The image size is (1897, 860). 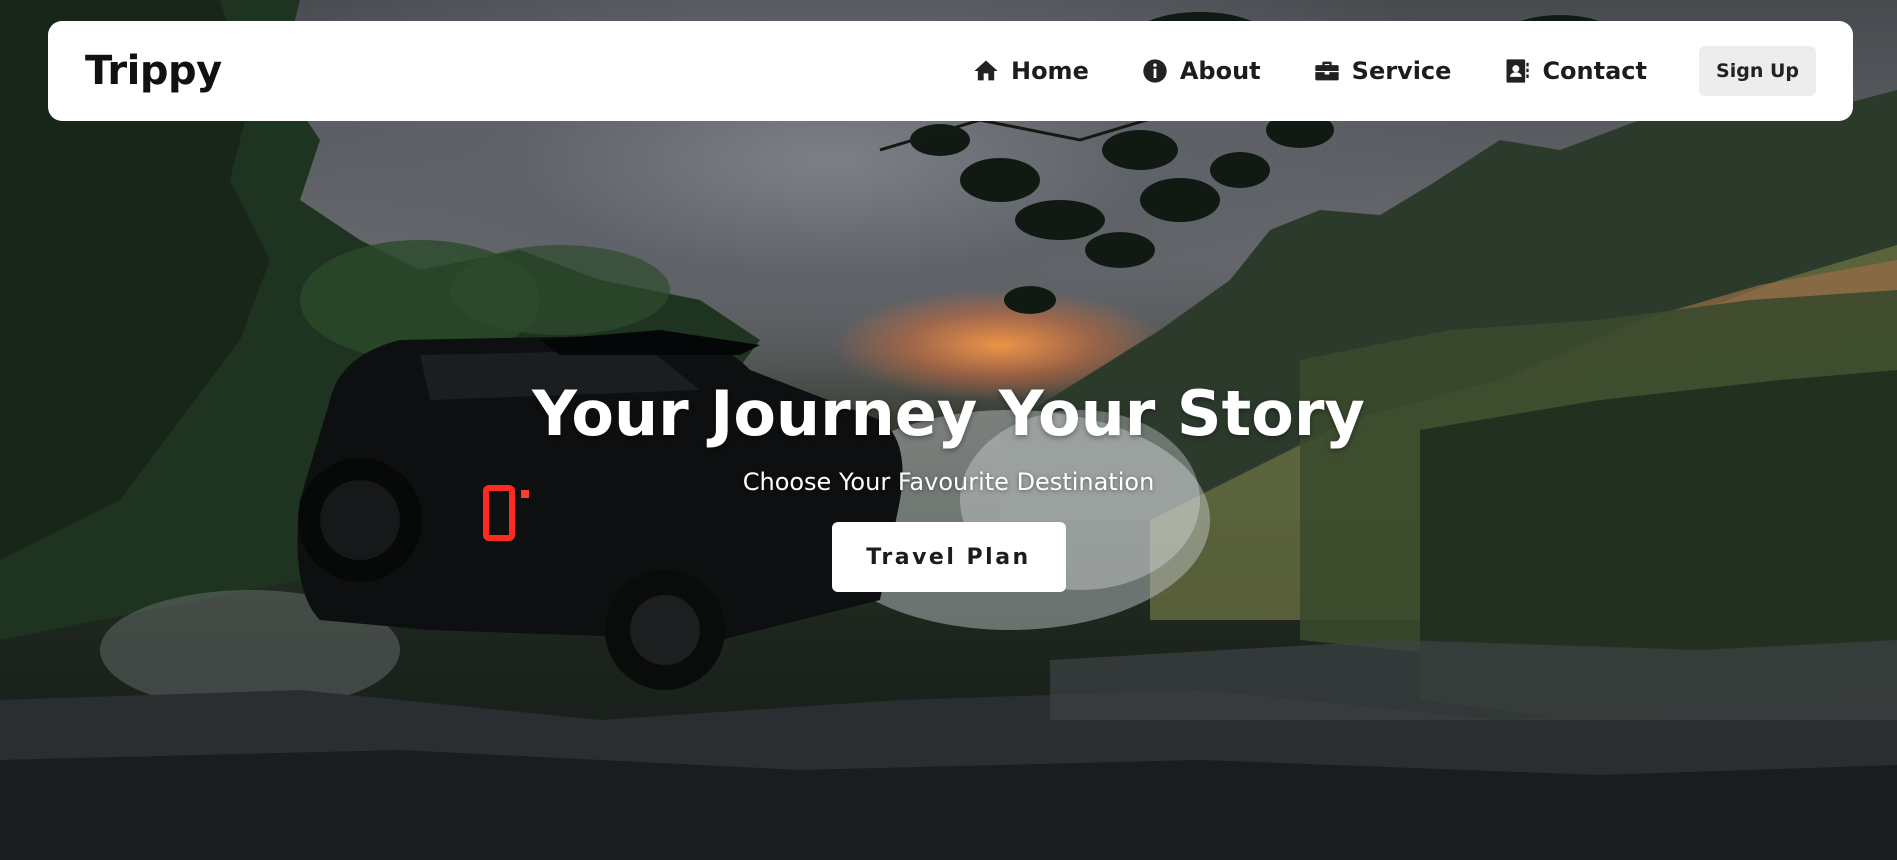 I want to click on hero-title: Your Journey Your Story, so click(x=948, y=413).